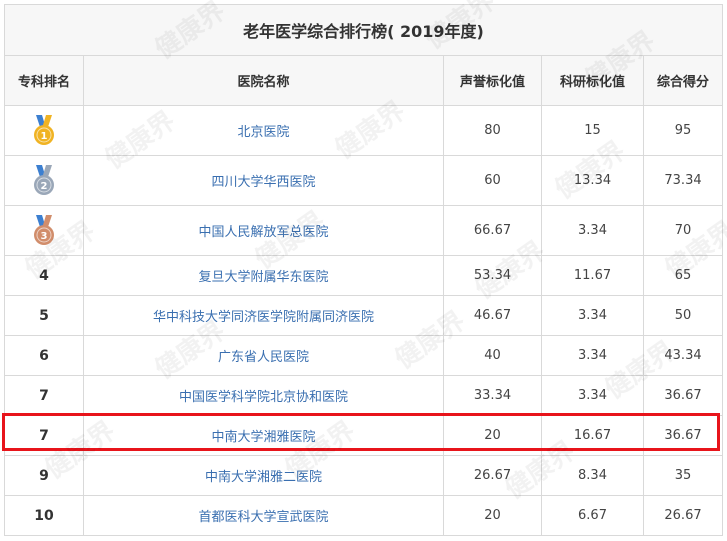 The image size is (727, 541). Describe the element at coordinates (263, 275) in the screenshot. I see `hospital-link: 复旦大学附属华东医院` at that location.